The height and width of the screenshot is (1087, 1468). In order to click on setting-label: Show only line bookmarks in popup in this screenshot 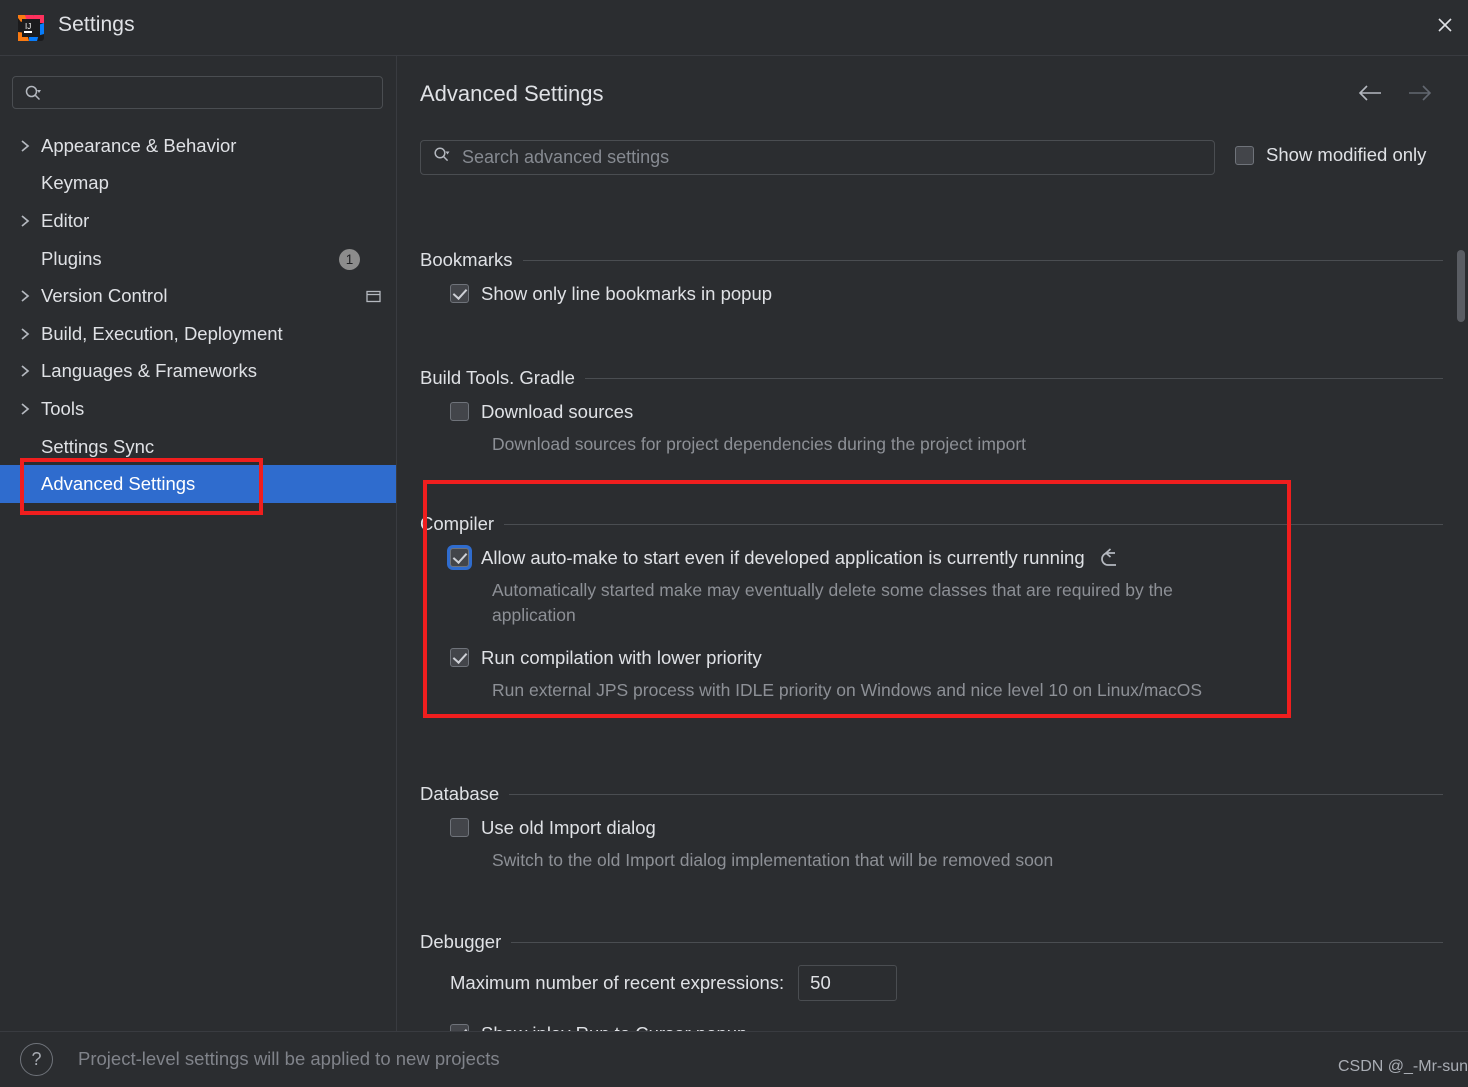, I will do `click(627, 293)`.